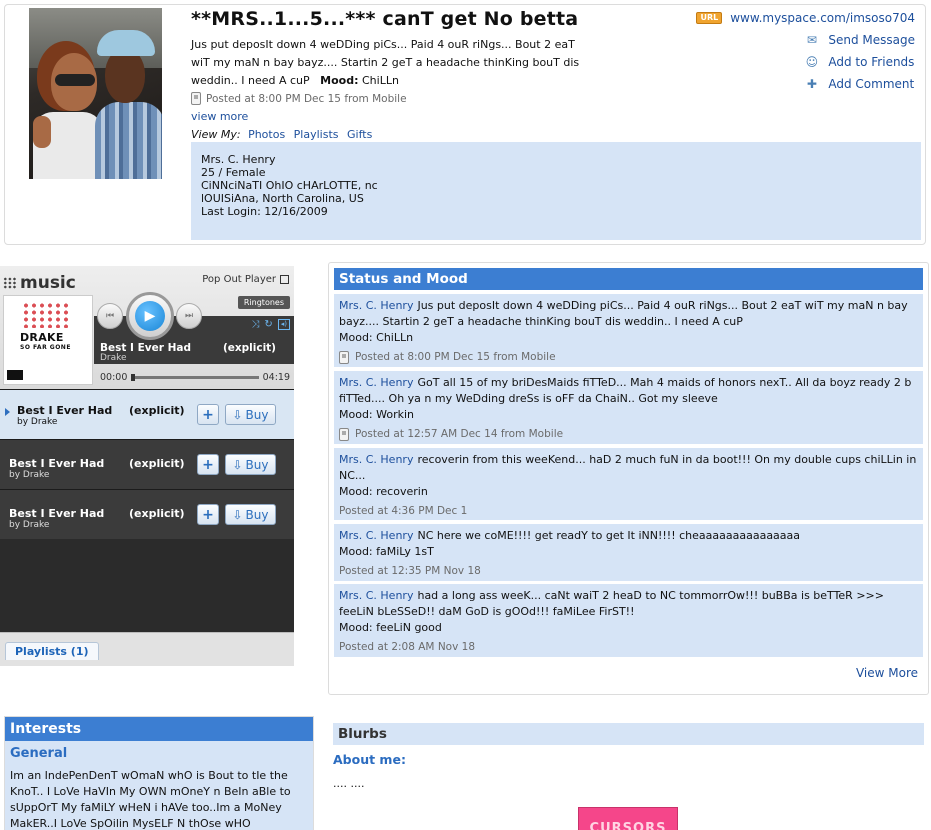 The image size is (931, 830). I want to click on myspace-logo-icon, so click(10, 283).